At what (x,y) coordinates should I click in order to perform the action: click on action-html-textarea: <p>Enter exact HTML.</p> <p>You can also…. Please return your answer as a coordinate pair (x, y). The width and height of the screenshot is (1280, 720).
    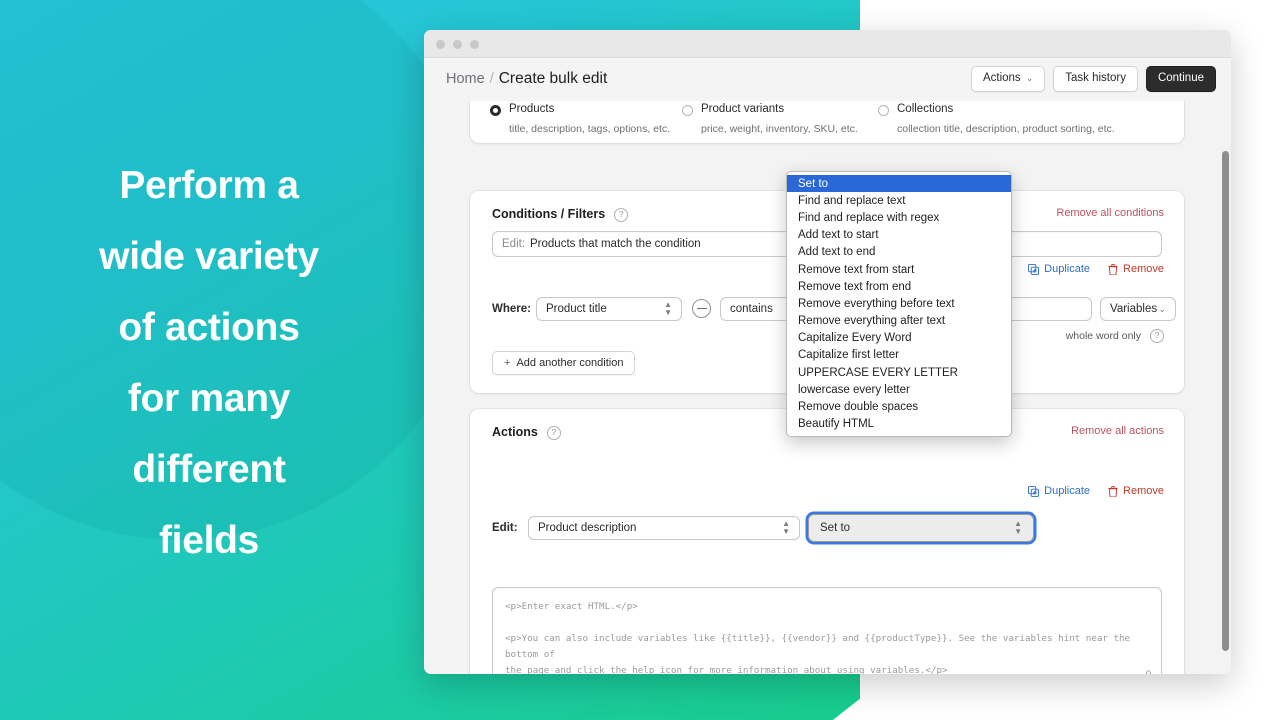
    Looking at the image, I should click on (827, 630).